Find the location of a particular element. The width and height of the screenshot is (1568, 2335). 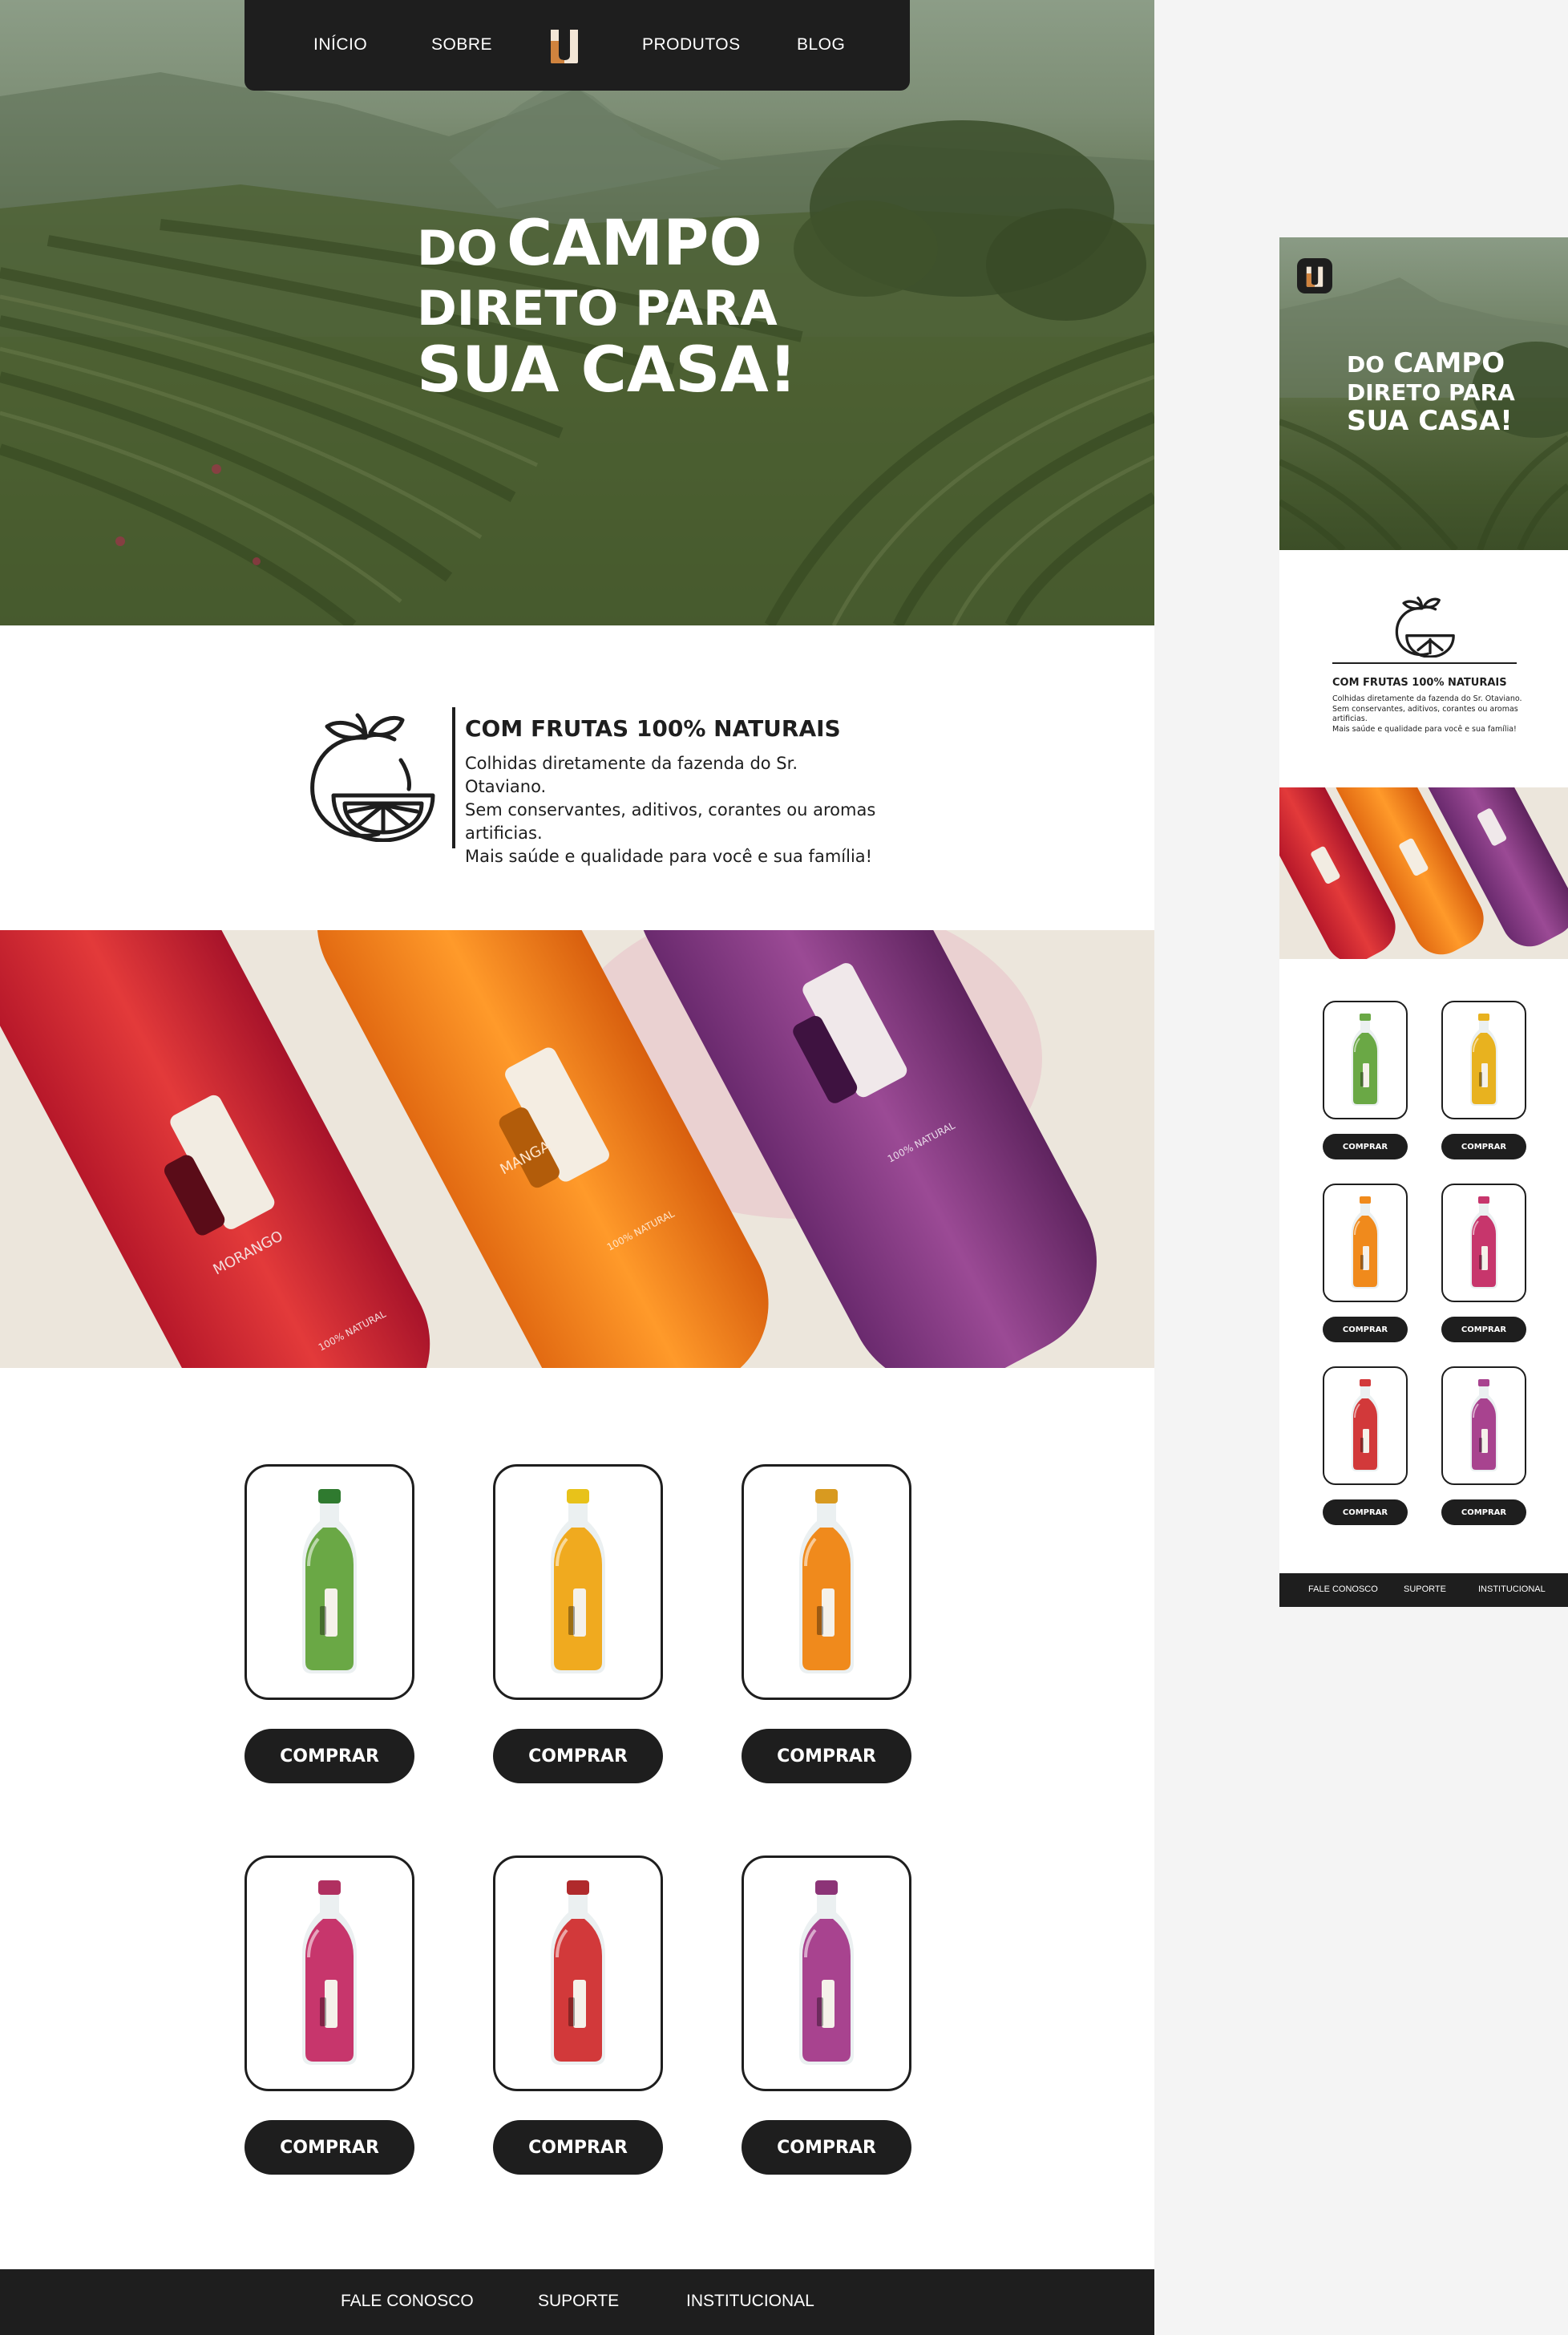

mobile-hero-line3: SUA CASA! is located at coordinates (1430, 421).